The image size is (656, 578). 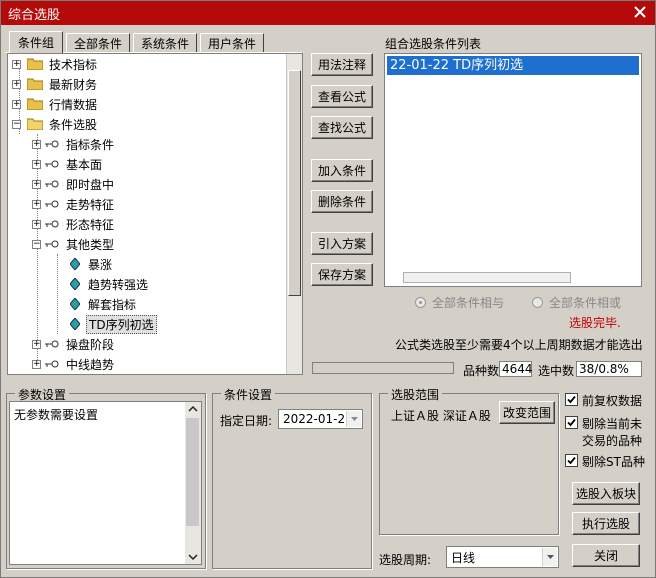 What do you see at coordinates (74, 184) in the screenshot?
I see `tree-subgroup: + 即时盘中` at bounding box center [74, 184].